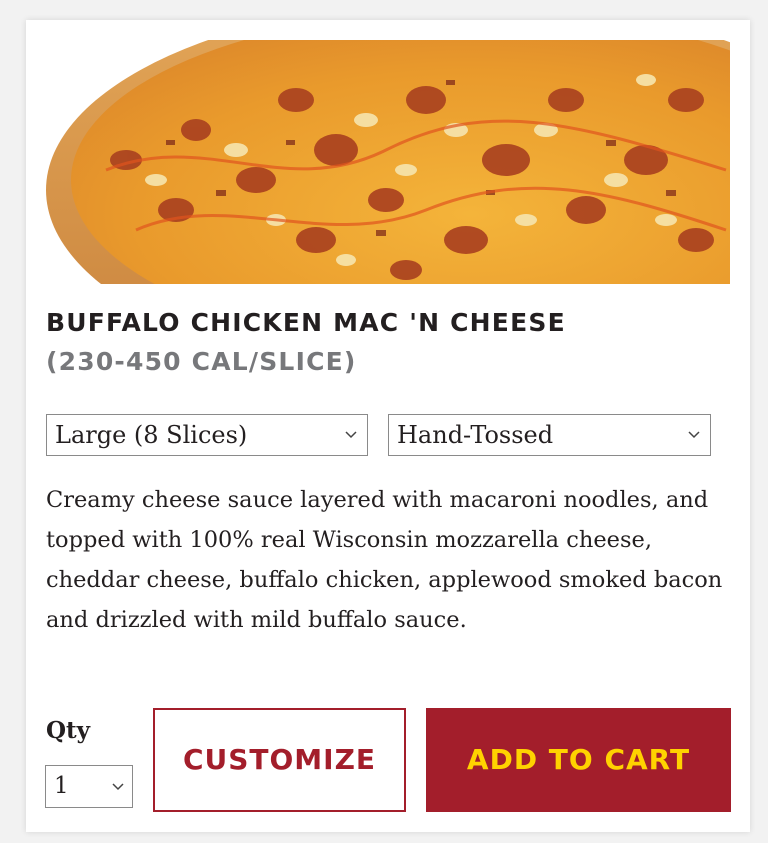 The image size is (768, 843). Describe the element at coordinates (68, 730) in the screenshot. I see `qty-label: Qty` at that location.